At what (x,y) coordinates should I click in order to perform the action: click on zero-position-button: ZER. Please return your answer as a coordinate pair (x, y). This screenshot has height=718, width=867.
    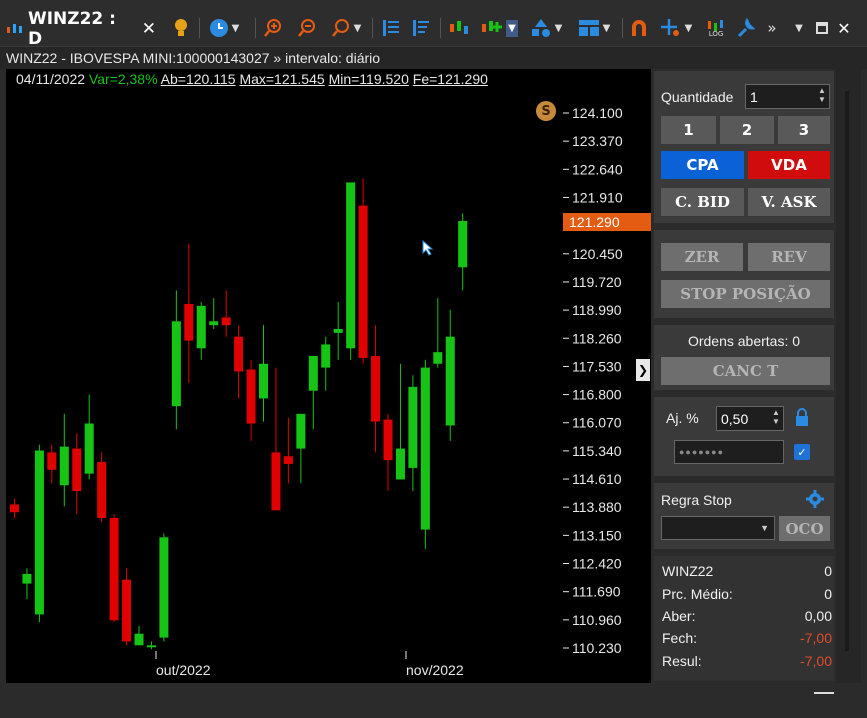
    Looking at the image, I should click on (702, 257).